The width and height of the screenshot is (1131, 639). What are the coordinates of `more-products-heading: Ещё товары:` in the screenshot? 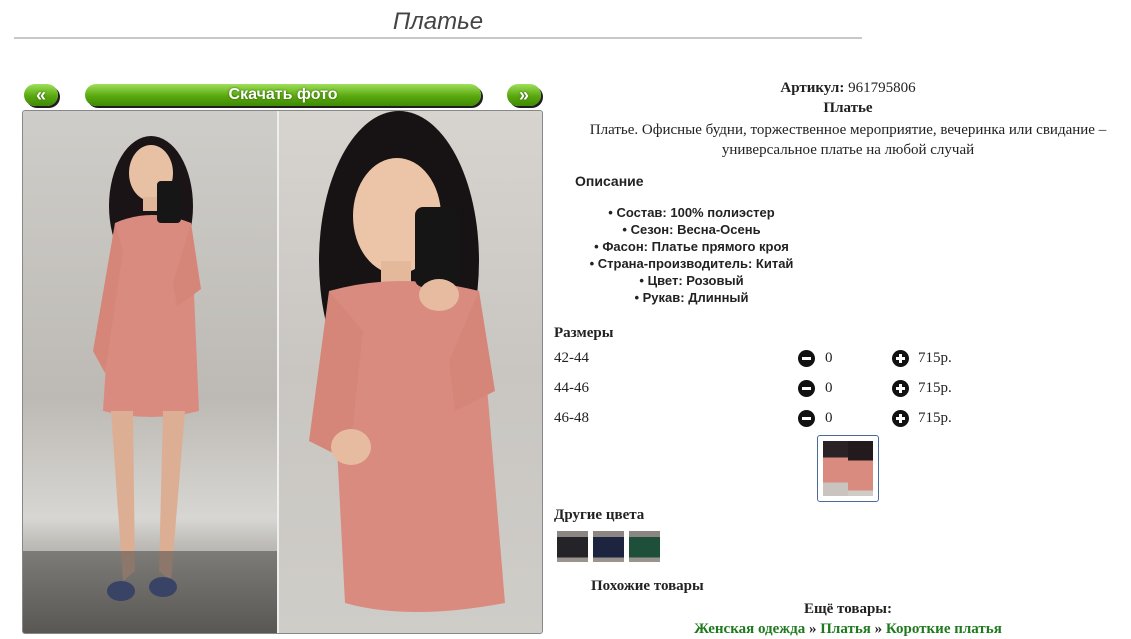 It's located at (848, 609).